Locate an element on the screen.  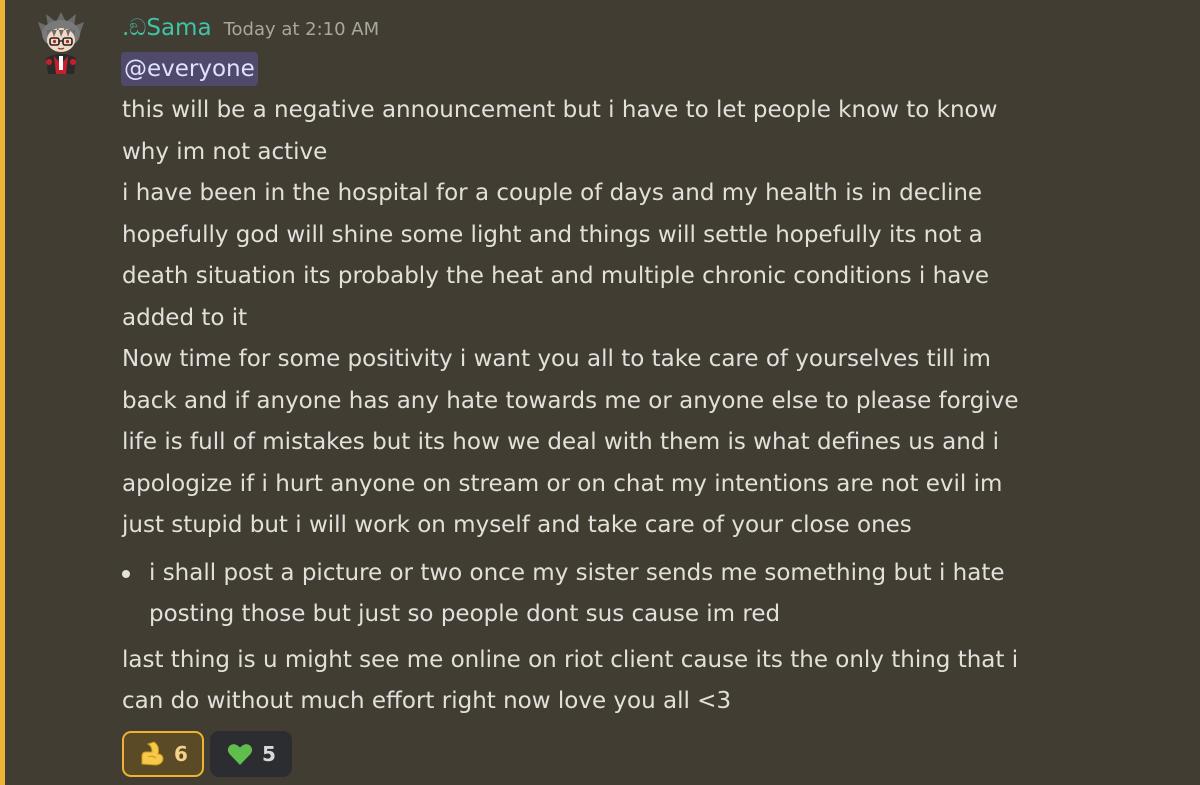
mention-highlight-bar is located at coordinates (2, 392).